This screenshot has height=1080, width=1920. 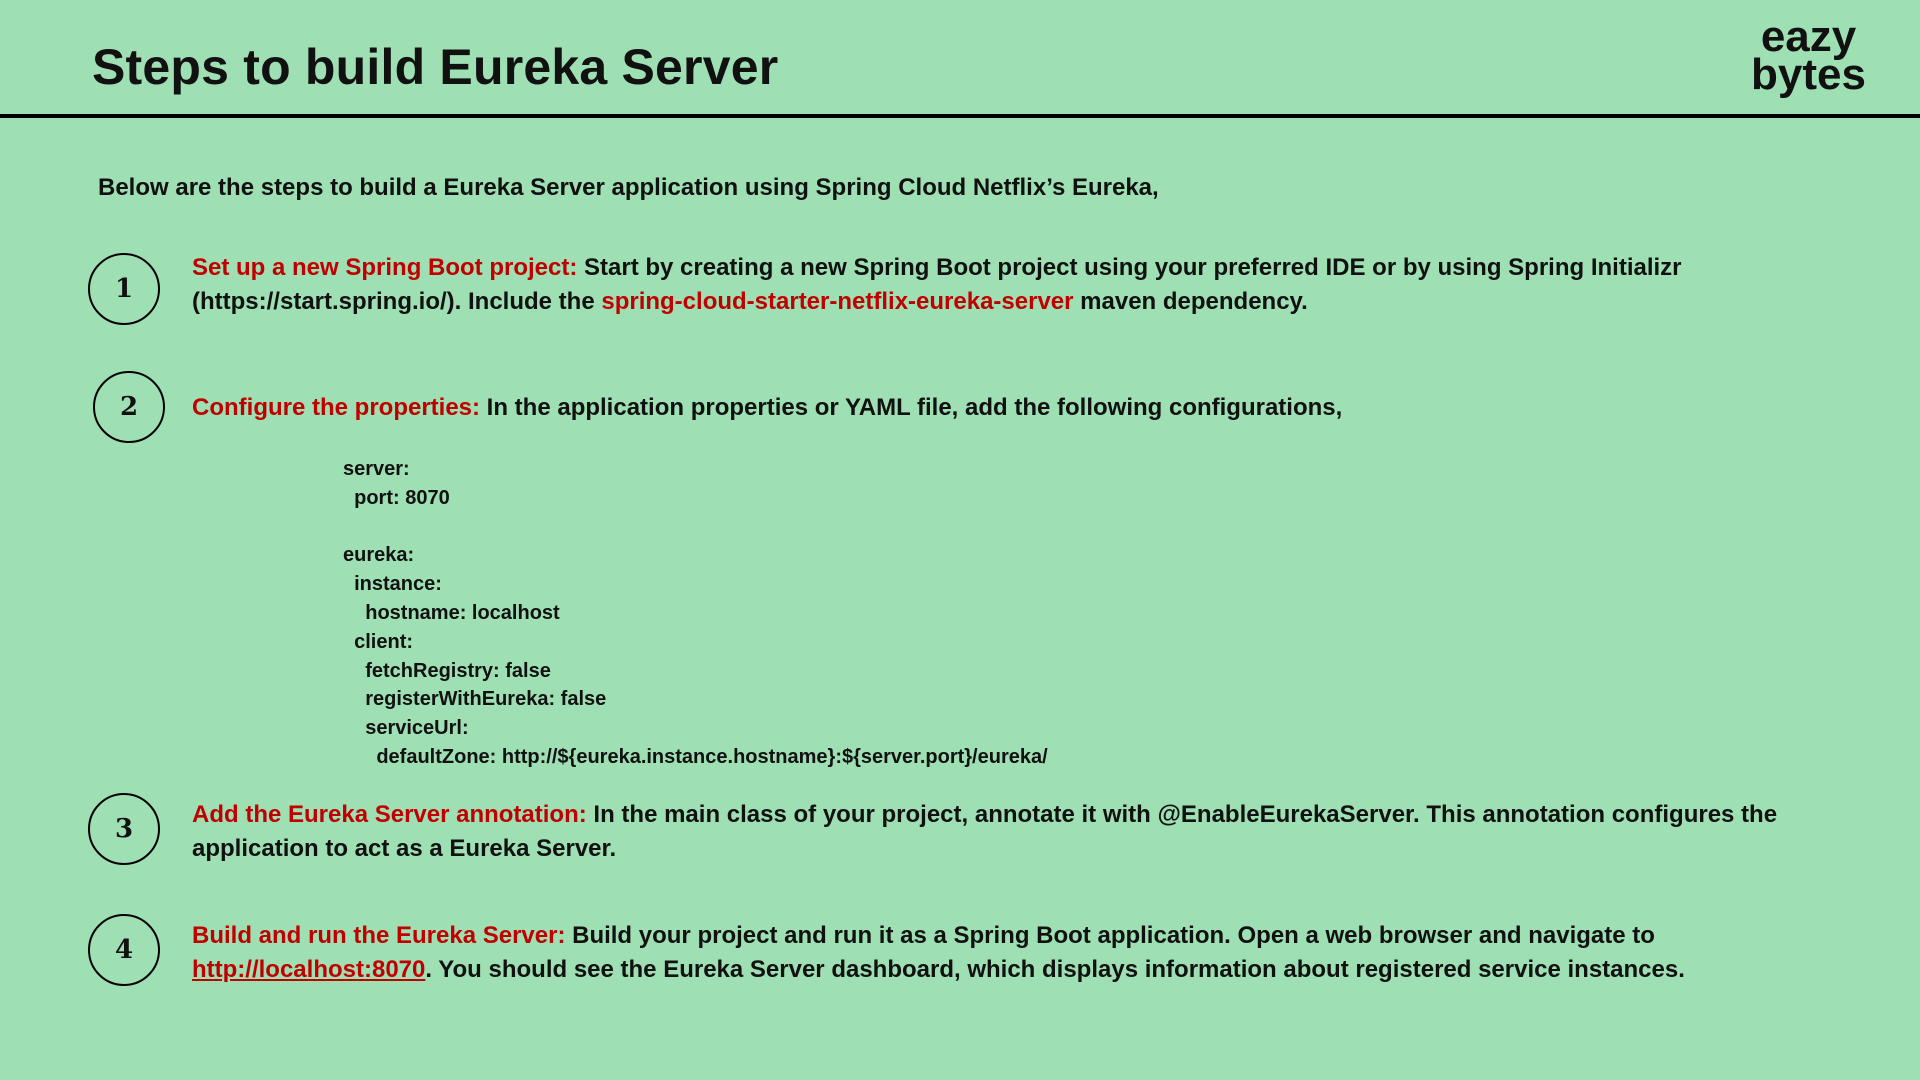 What do you see at coordinates (124, 289) in the screenshot?
I see `step-1-number: 1` at bounding box center [124, 289].